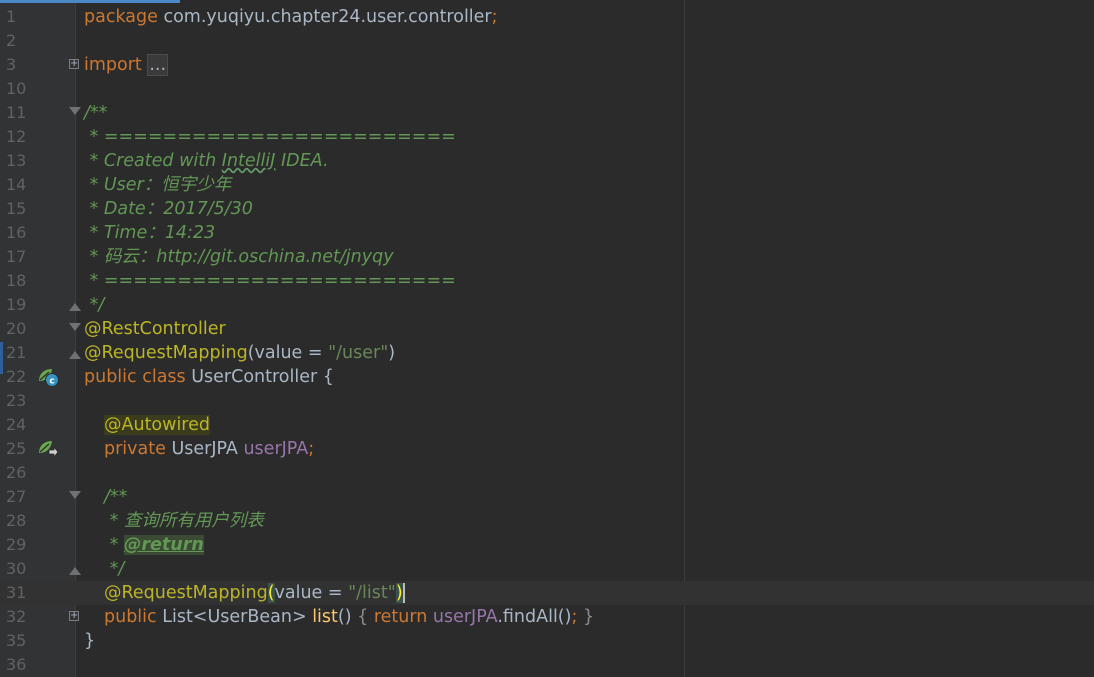 This screenshot has width=1094, height=677. What do you see at coordinates (11, 64) in the screenshot?
I see `line-number: 3` at bounding box center [11, 64].